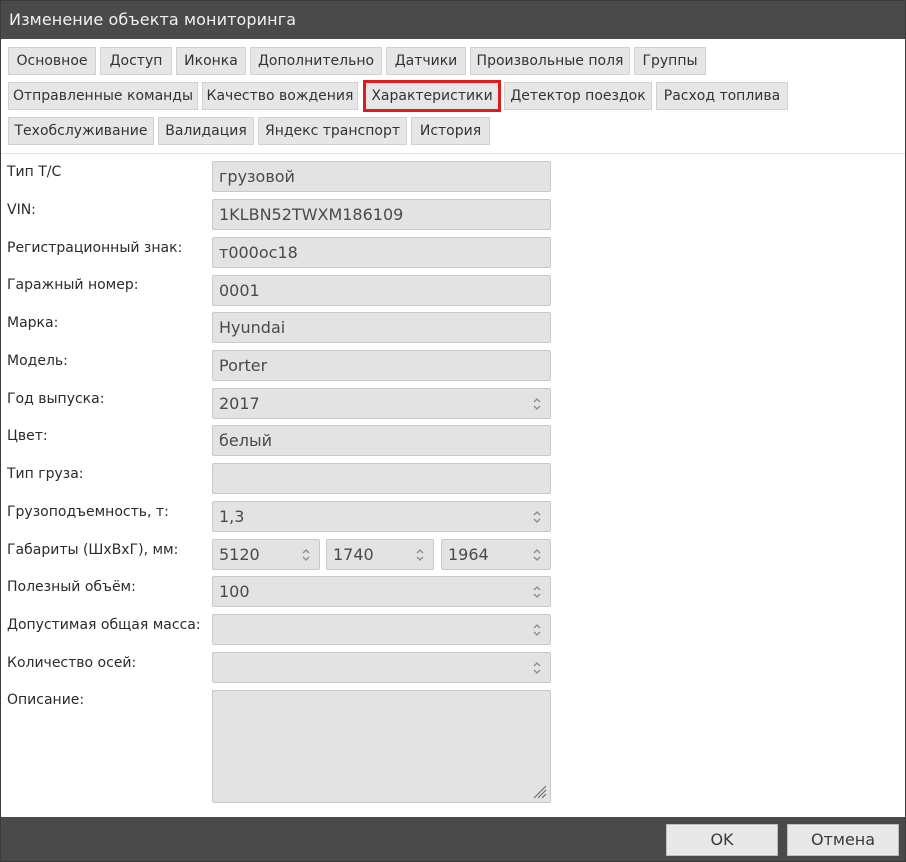 This screenshot has width=906, height=862. Describe the element at coordinates (88, 512) in the screenshot. I see `capacity-label: Грузоподъемность, т:` at that location.